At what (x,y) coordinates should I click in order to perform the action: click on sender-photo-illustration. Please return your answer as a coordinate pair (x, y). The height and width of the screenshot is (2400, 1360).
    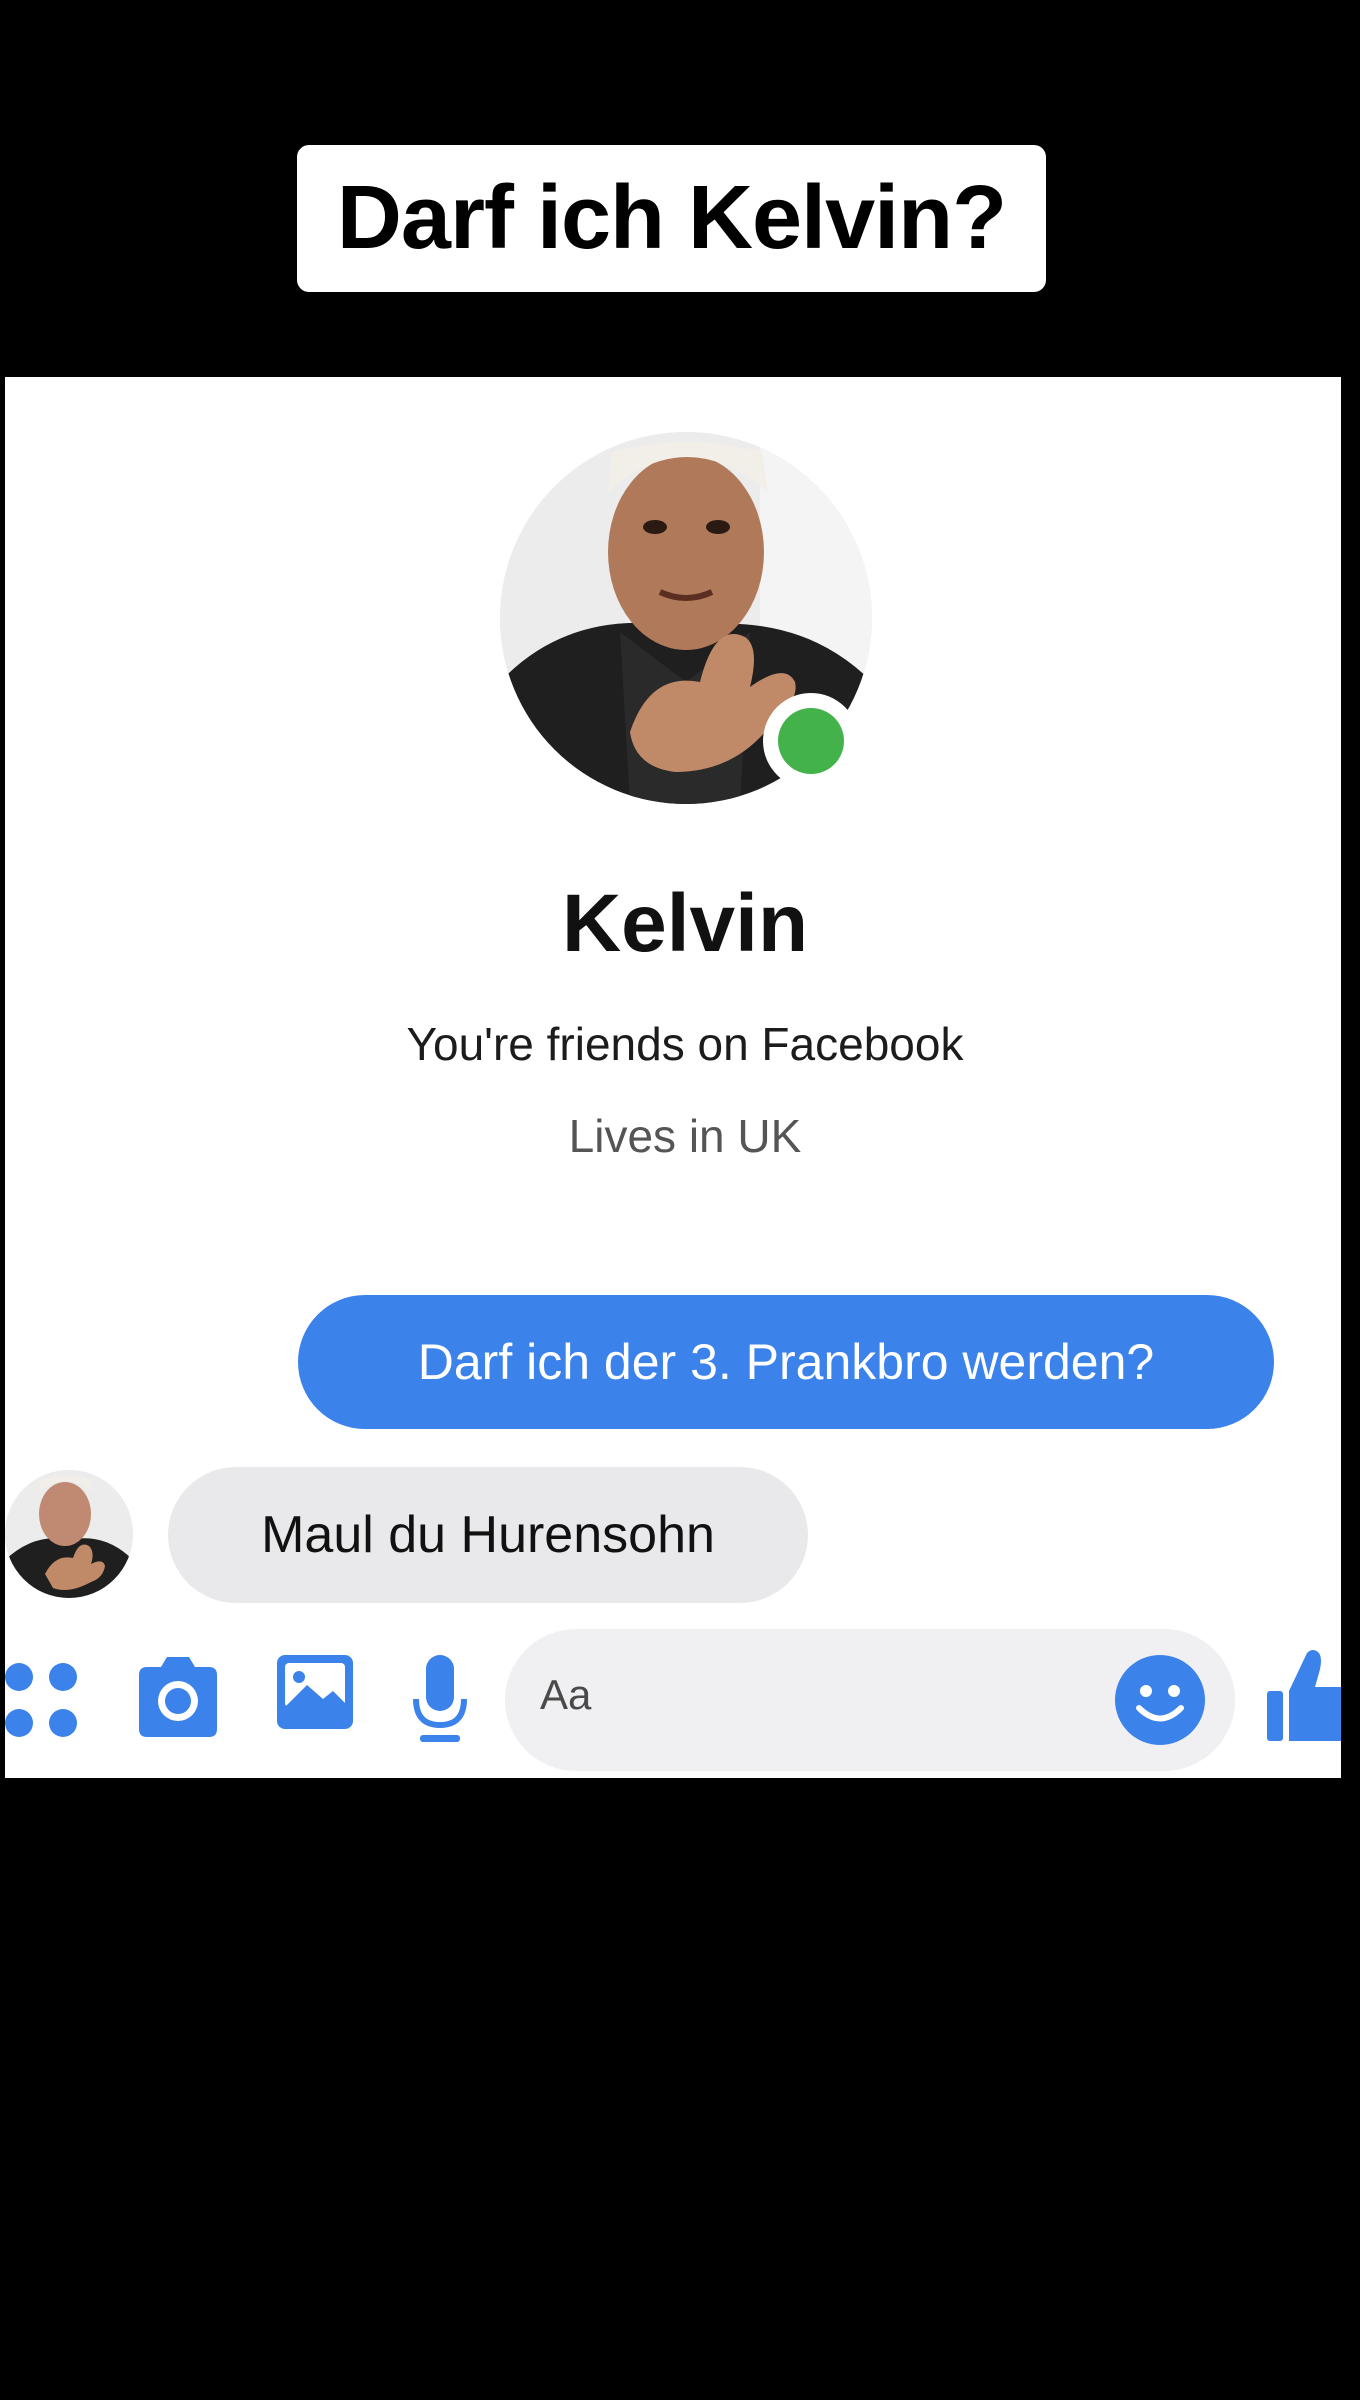
    Looking at the image, I should click on (69, 1534).